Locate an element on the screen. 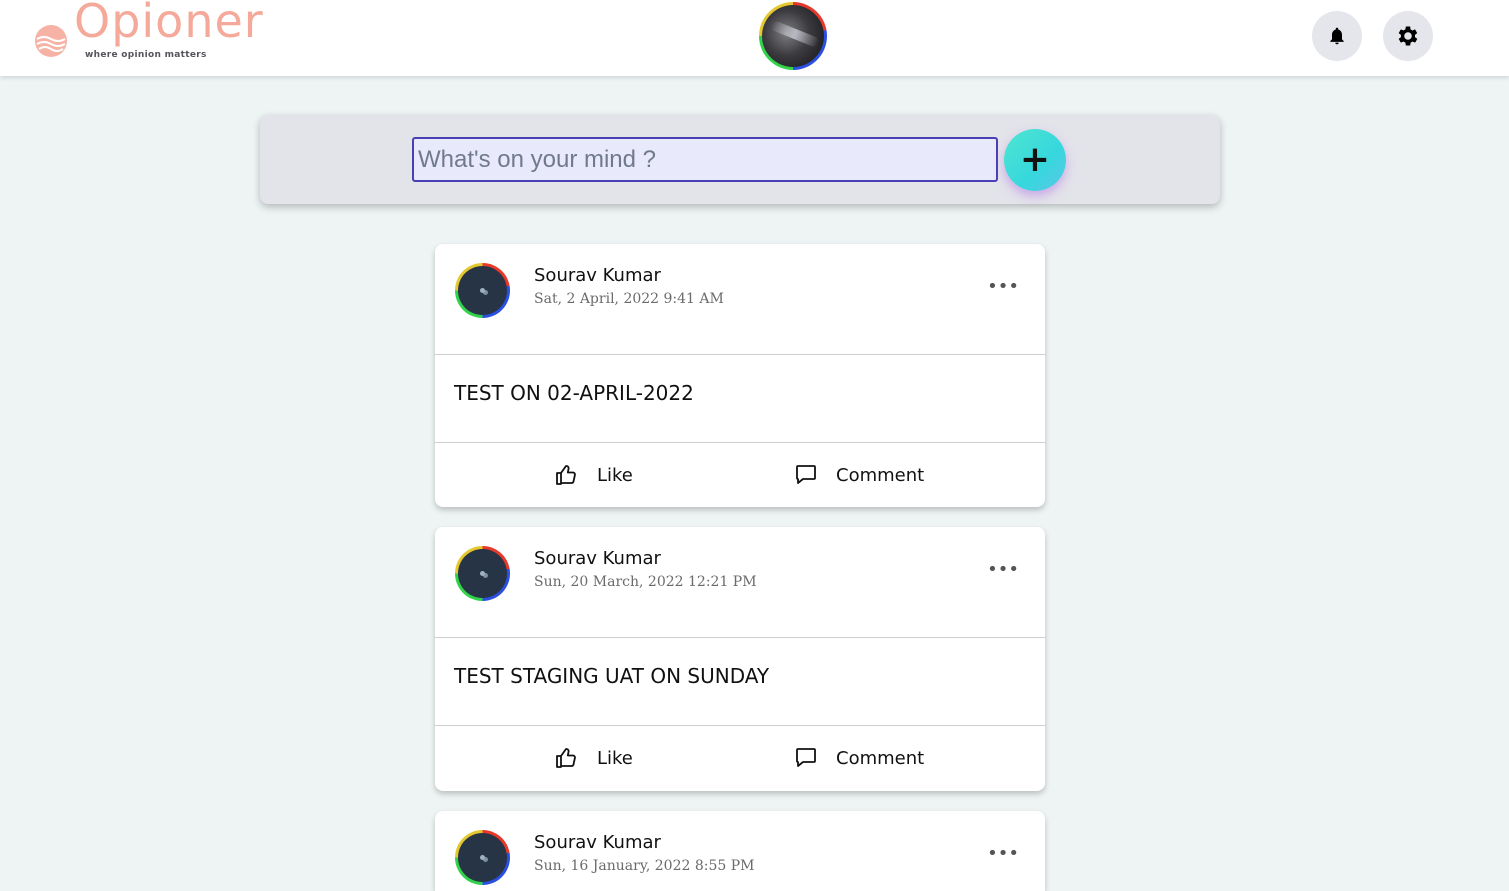 This screenshot has width=1509, height=891. add-post-button: + is located at coordinates (1035, 160).